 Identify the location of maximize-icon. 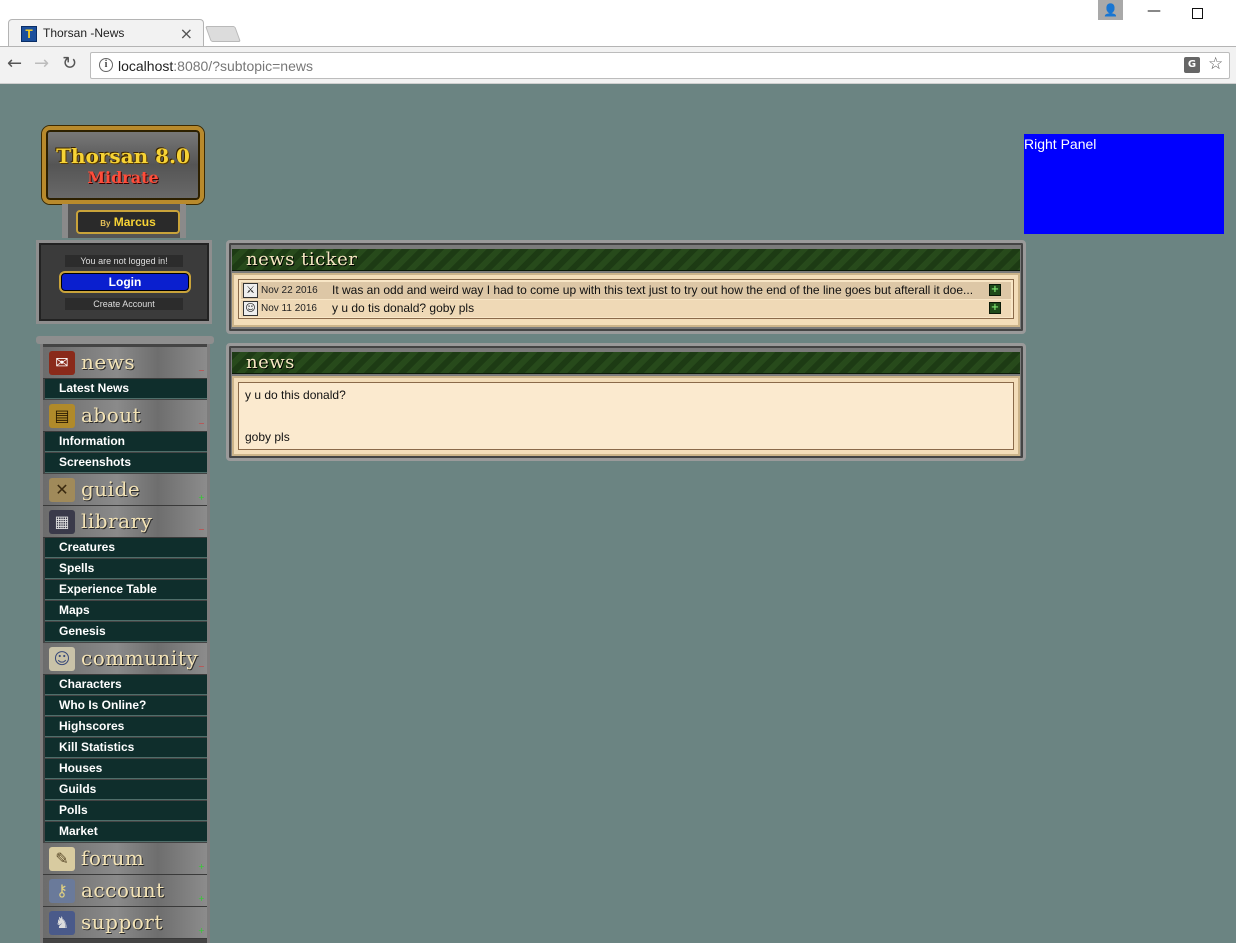
(1197, 13).